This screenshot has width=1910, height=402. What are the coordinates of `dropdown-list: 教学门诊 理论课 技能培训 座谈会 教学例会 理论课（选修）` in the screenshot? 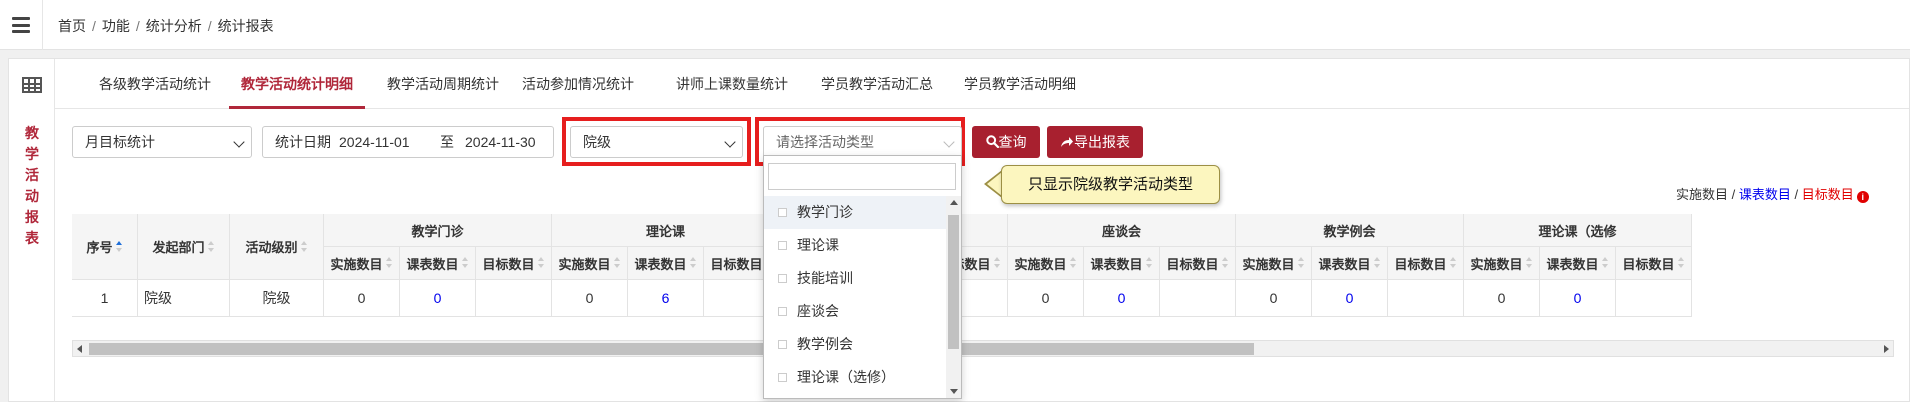 It's located at (855, 295).